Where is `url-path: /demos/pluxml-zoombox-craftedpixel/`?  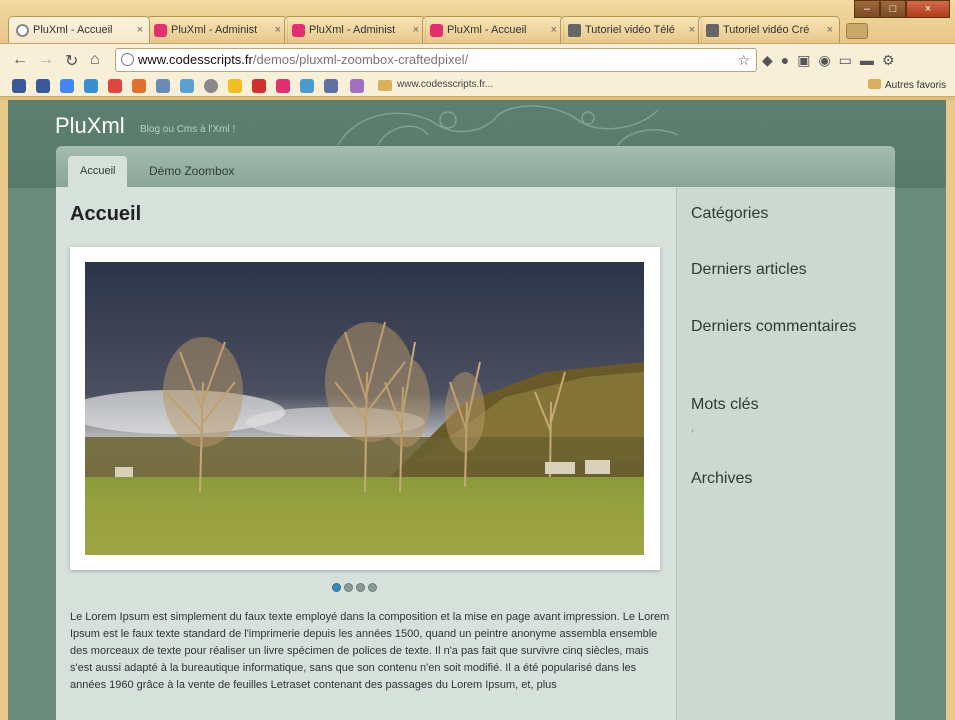
url-path: /demos/pluxml-zoombox-craftedpixel/ is located at coordinates (360, 59).